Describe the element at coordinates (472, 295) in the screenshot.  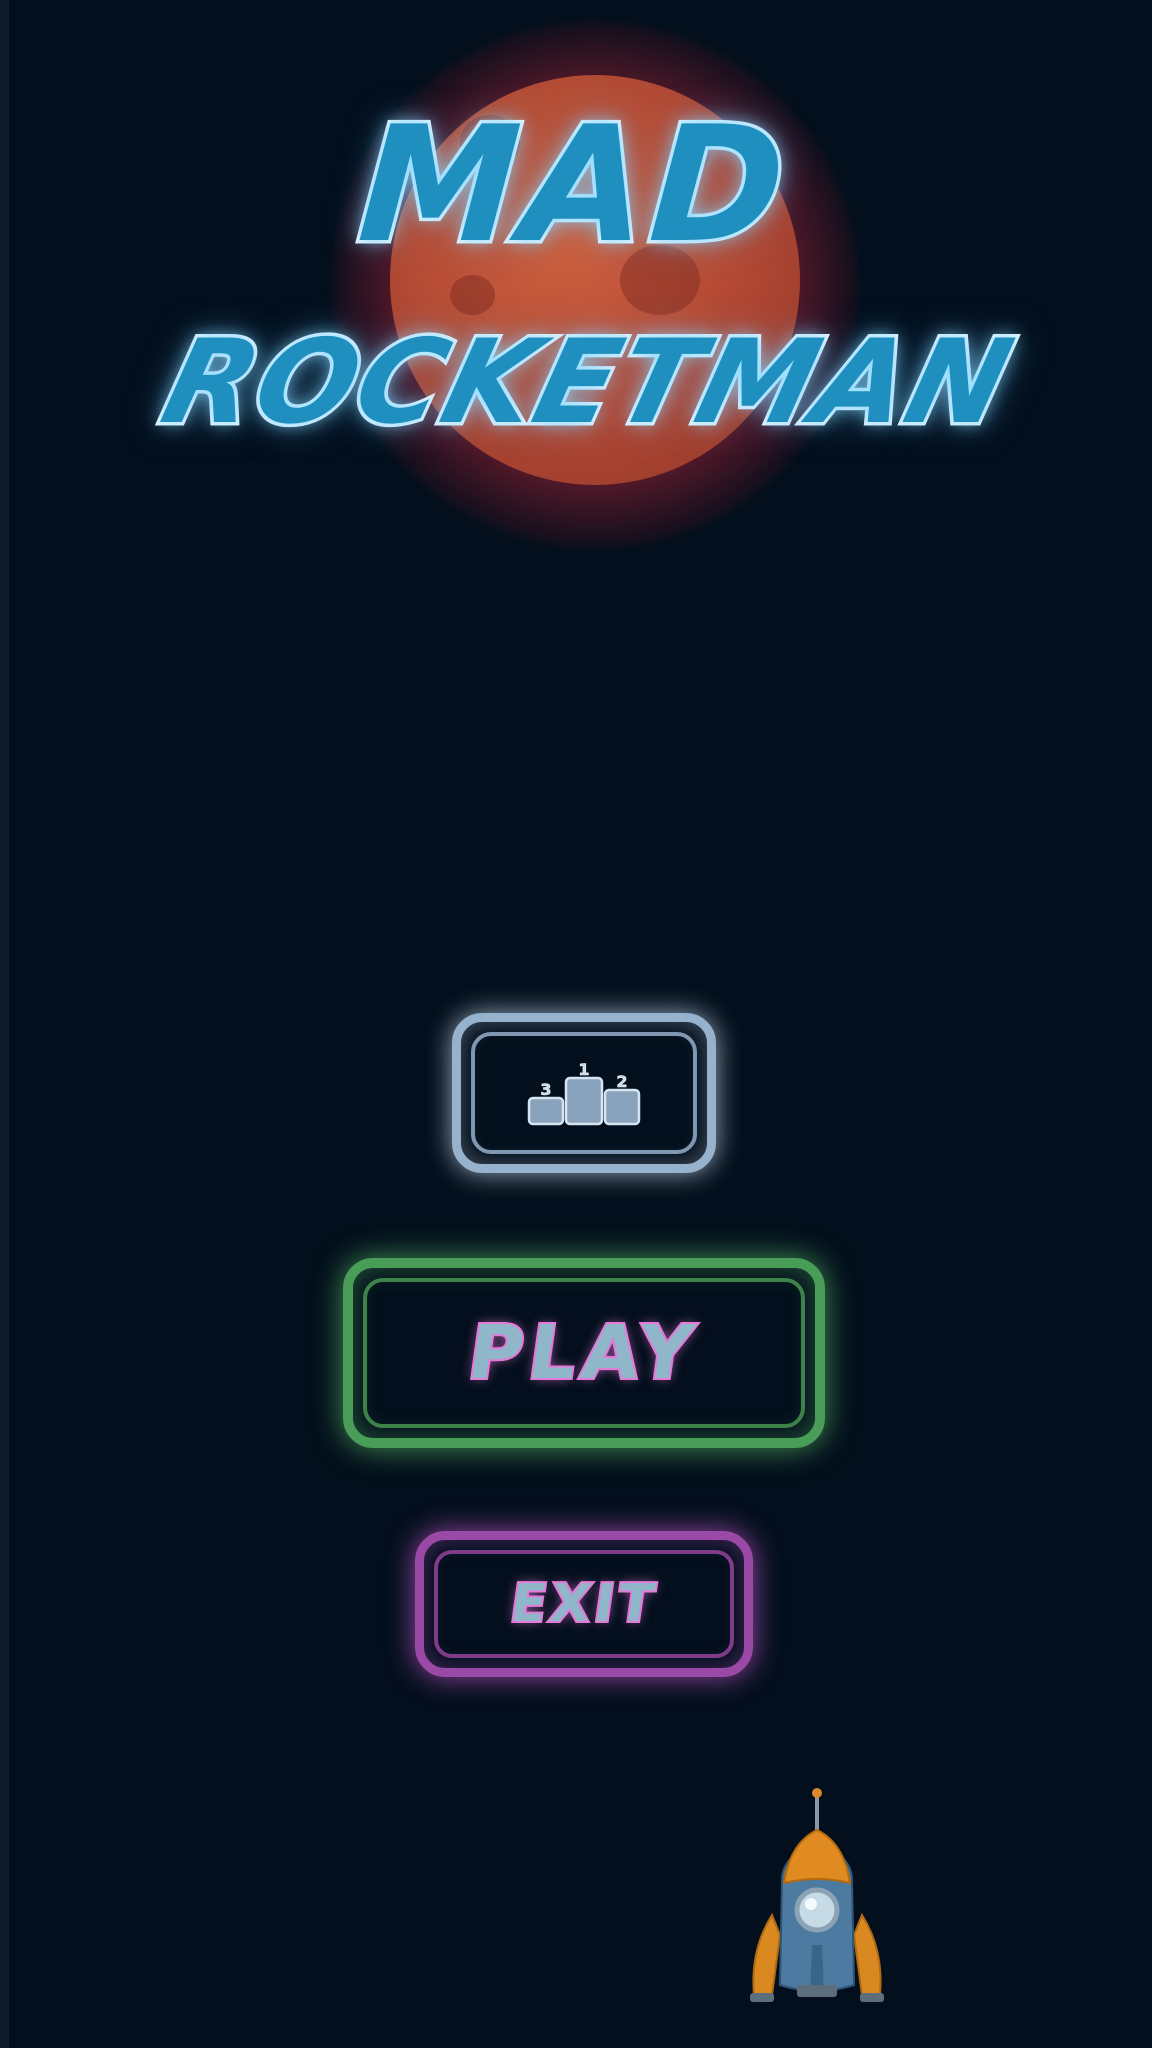
I see `planet-crater` at that location.